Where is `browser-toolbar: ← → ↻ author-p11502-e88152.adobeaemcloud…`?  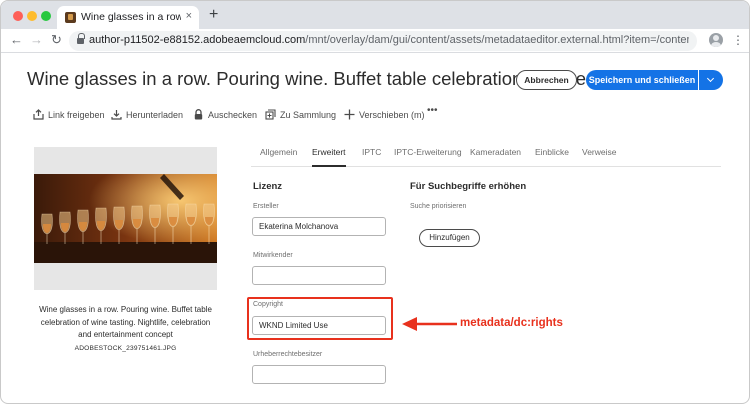 browser-toolbar: ← → ↻ author-p11502-e88152.adobeaemcloud… is located at coordinates (375, 41).